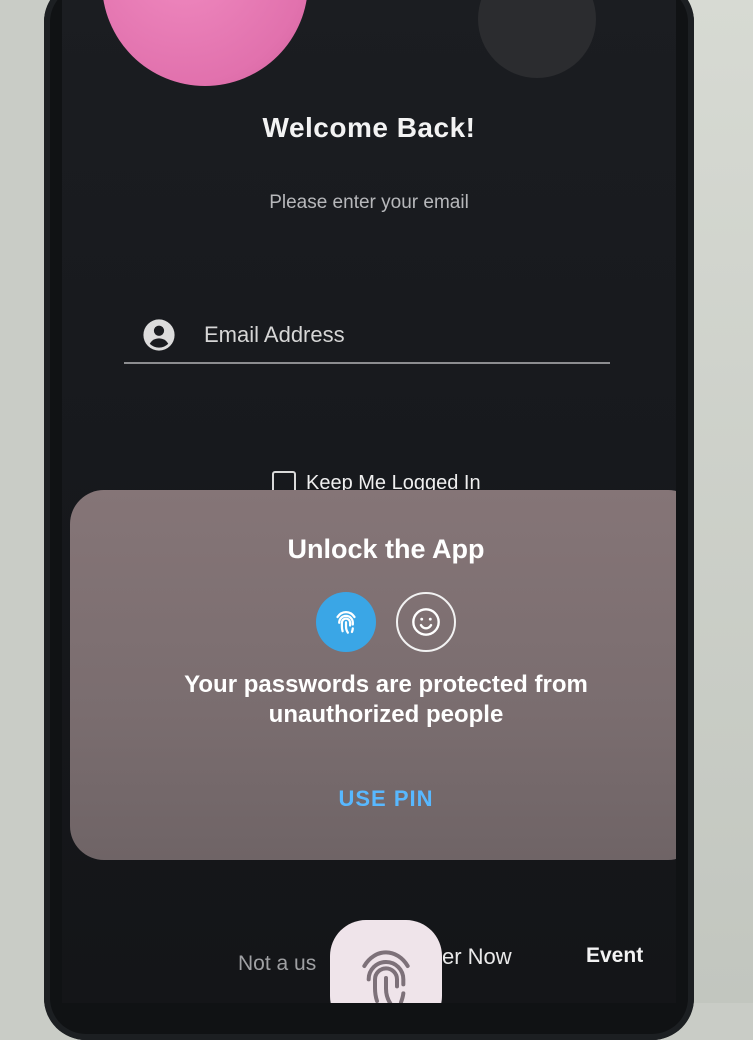 This screenshot has height=1040, width=753. I want to click on use-pin-button: USE PIN, so click(373, 799).